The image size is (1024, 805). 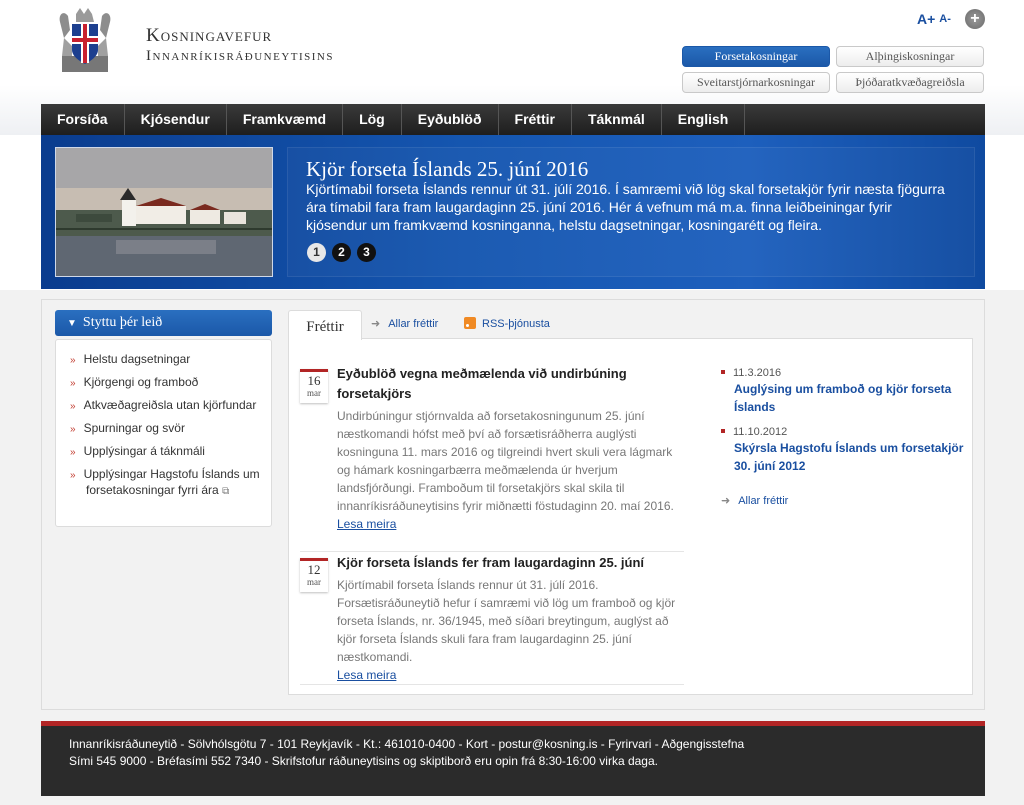 I want to click on tab-sveitarstjornarkosningar: Sveitarstjórnarkosningar, so click(x=756, y=82).